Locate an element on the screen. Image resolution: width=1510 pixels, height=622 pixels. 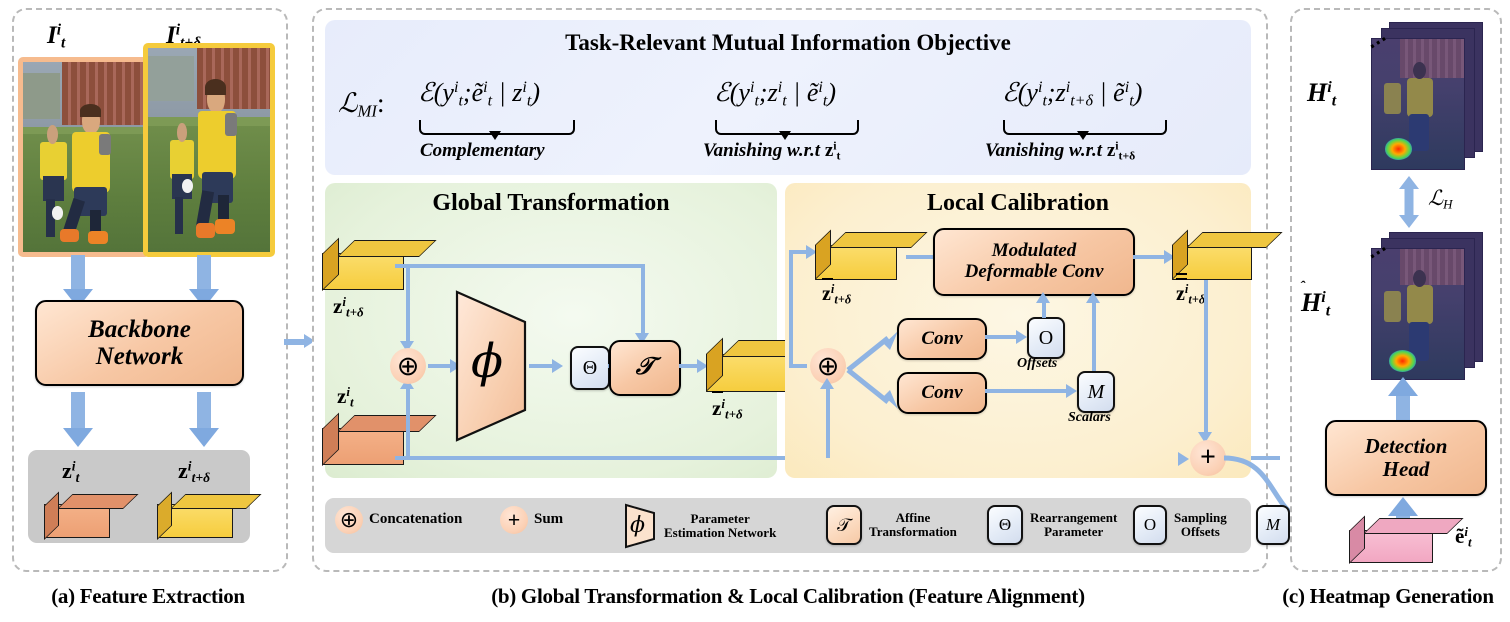
detection-head-box: Detection Head is located at coordinates (1406, 458).